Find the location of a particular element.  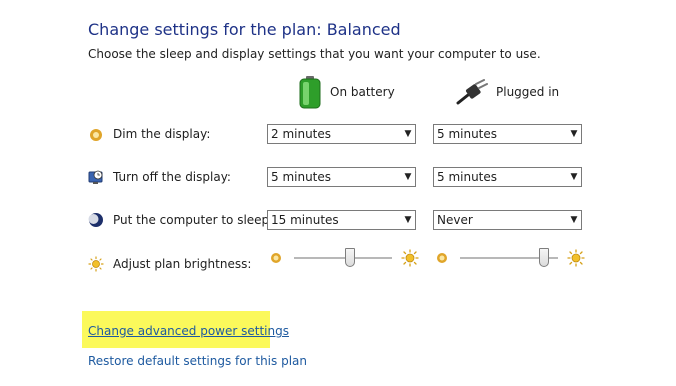

slider-track is located at coordinates (343, 258).